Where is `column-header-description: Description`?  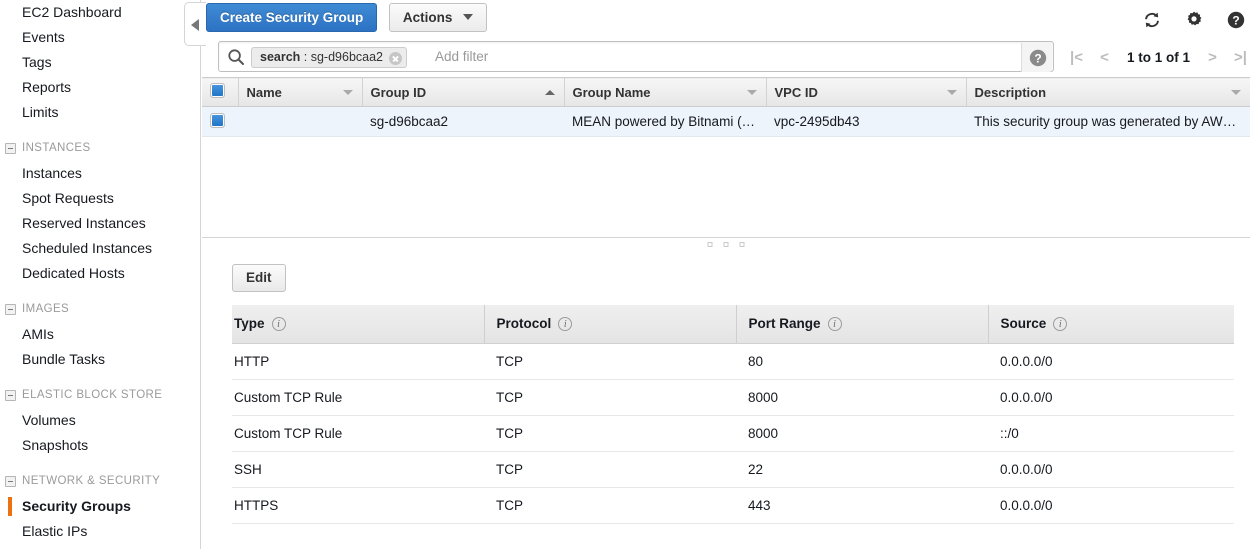
column-header-description: Description is located at coordinates (1107, 92).